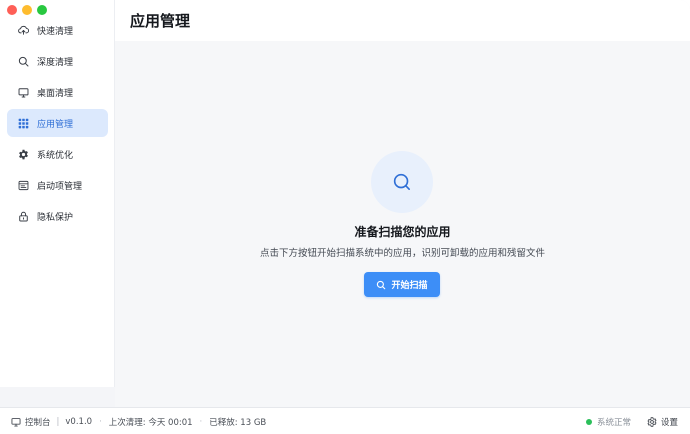 The width and height of the screenshot is (690, 434). I want to click on sidebar-item-label: 应用管理, so click(55, 124).